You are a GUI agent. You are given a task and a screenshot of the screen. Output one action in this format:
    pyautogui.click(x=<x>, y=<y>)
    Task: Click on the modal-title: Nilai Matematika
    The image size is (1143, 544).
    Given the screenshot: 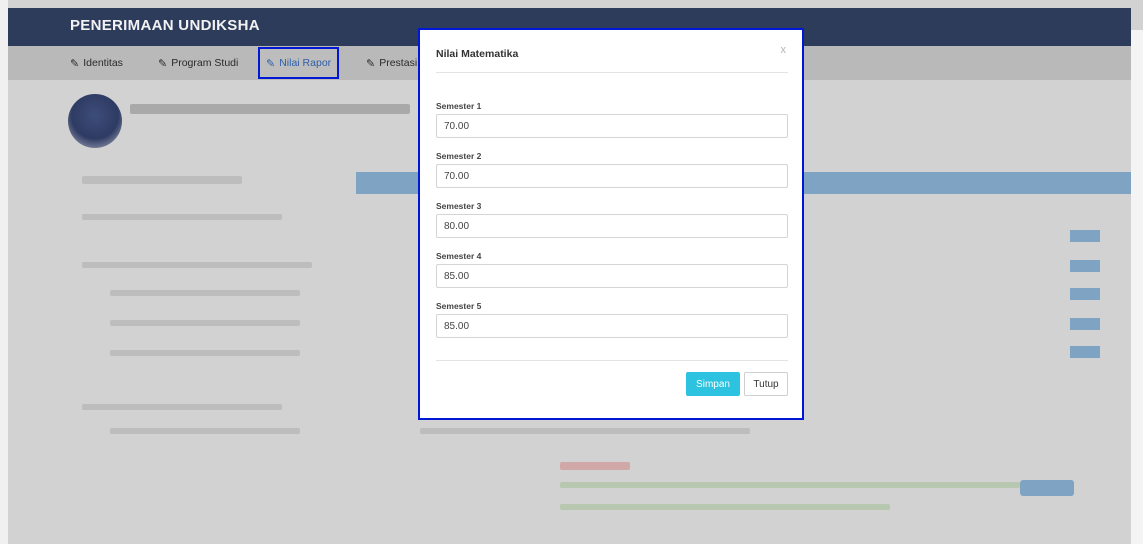 What is the action you would take?
    pyautogui.click(x=477, y=54)
    